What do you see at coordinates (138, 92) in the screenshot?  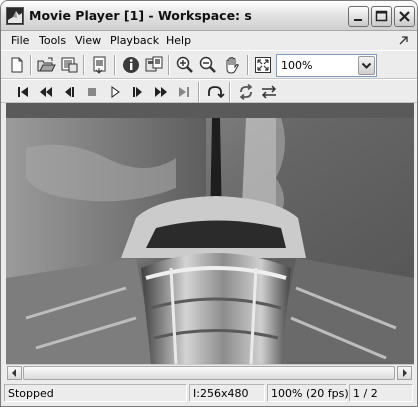 I see `step-forward-icon` at bounding box center [138, 92].